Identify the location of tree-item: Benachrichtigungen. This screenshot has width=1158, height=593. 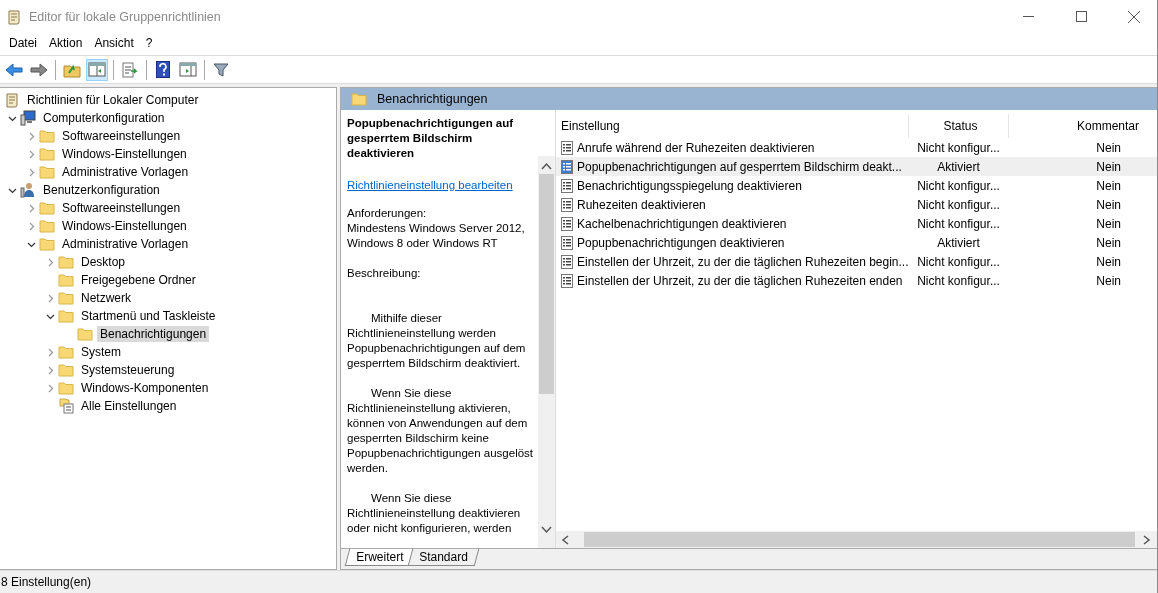
(153, 334).